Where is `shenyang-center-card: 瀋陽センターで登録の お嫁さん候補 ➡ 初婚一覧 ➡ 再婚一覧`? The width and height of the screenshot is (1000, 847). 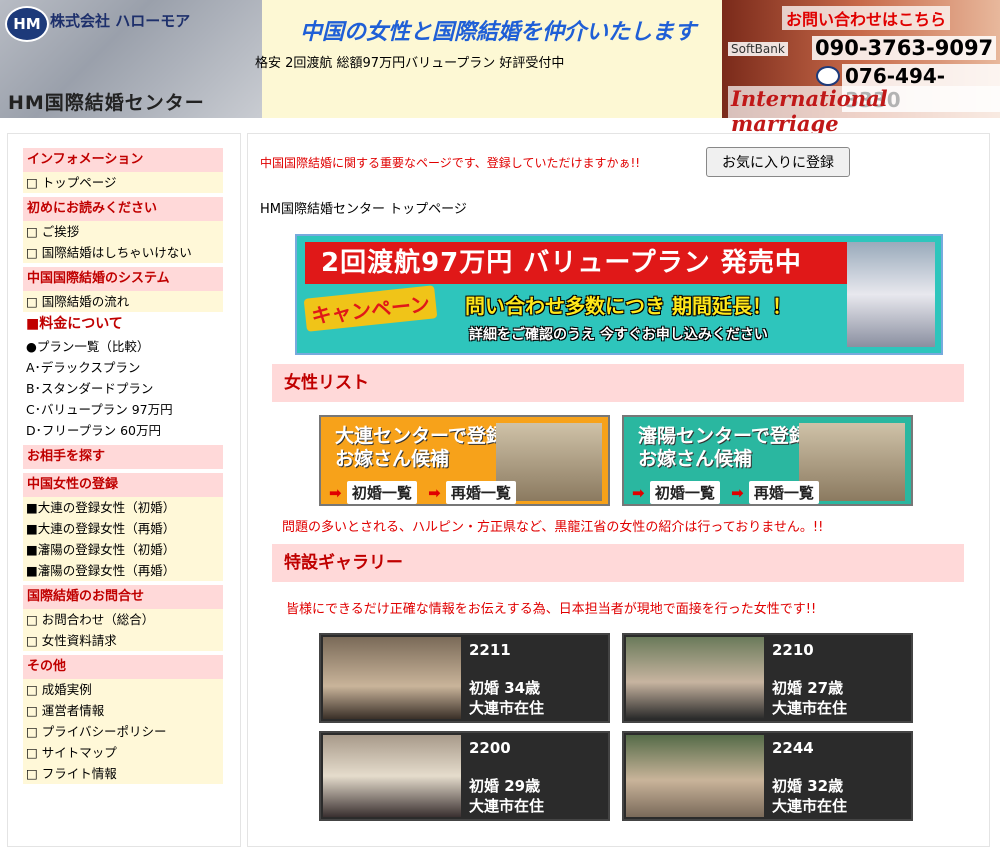
shenyang-center-card: 瀋陽センターで登録の お嫁さん候補 ➡ 初婚一覧 ➡ 再婚一覧 is located at coordinates (767, 460).